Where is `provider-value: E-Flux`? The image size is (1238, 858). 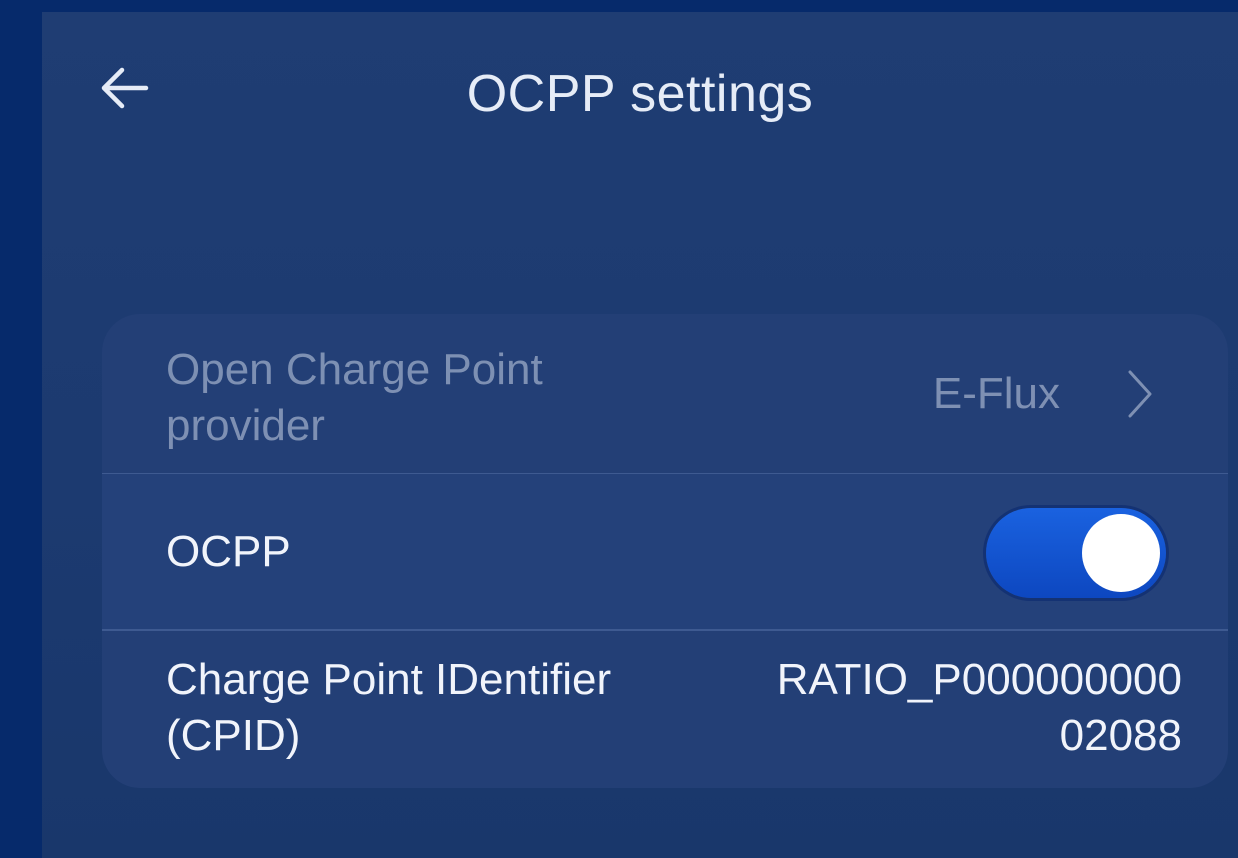 provider-value: E-Flux is located at coordinates (996, 393).